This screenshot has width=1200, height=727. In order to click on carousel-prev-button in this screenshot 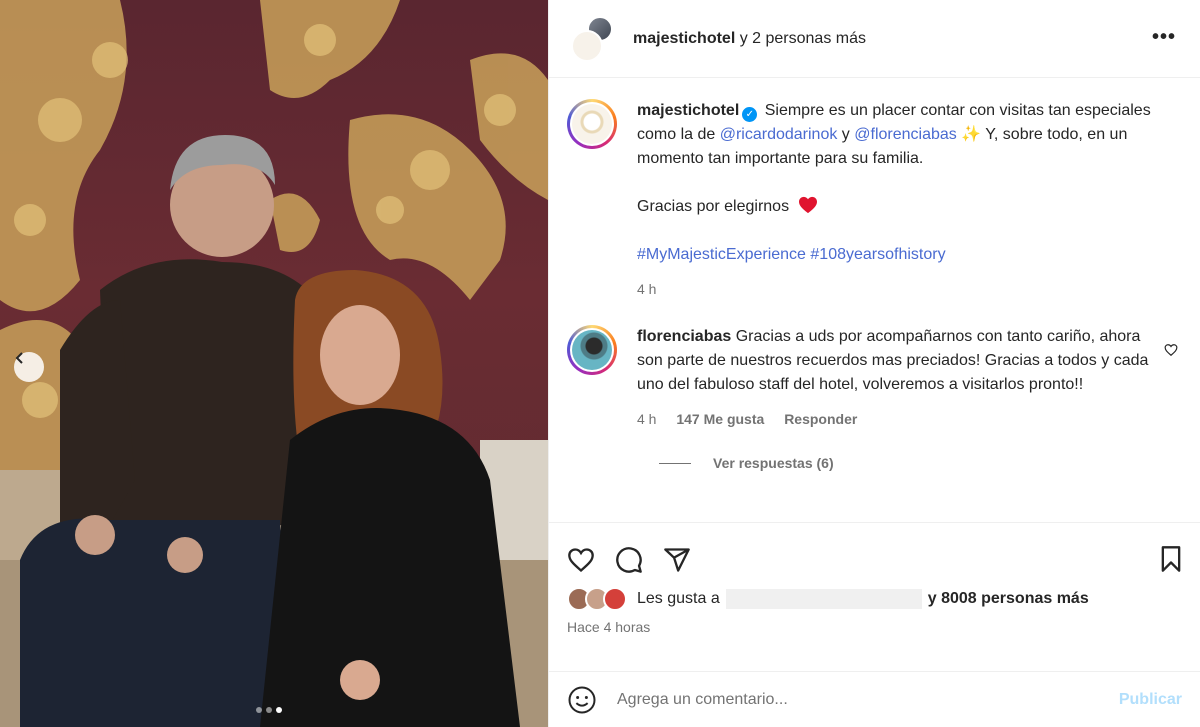, I will do `click(29, 367)`.